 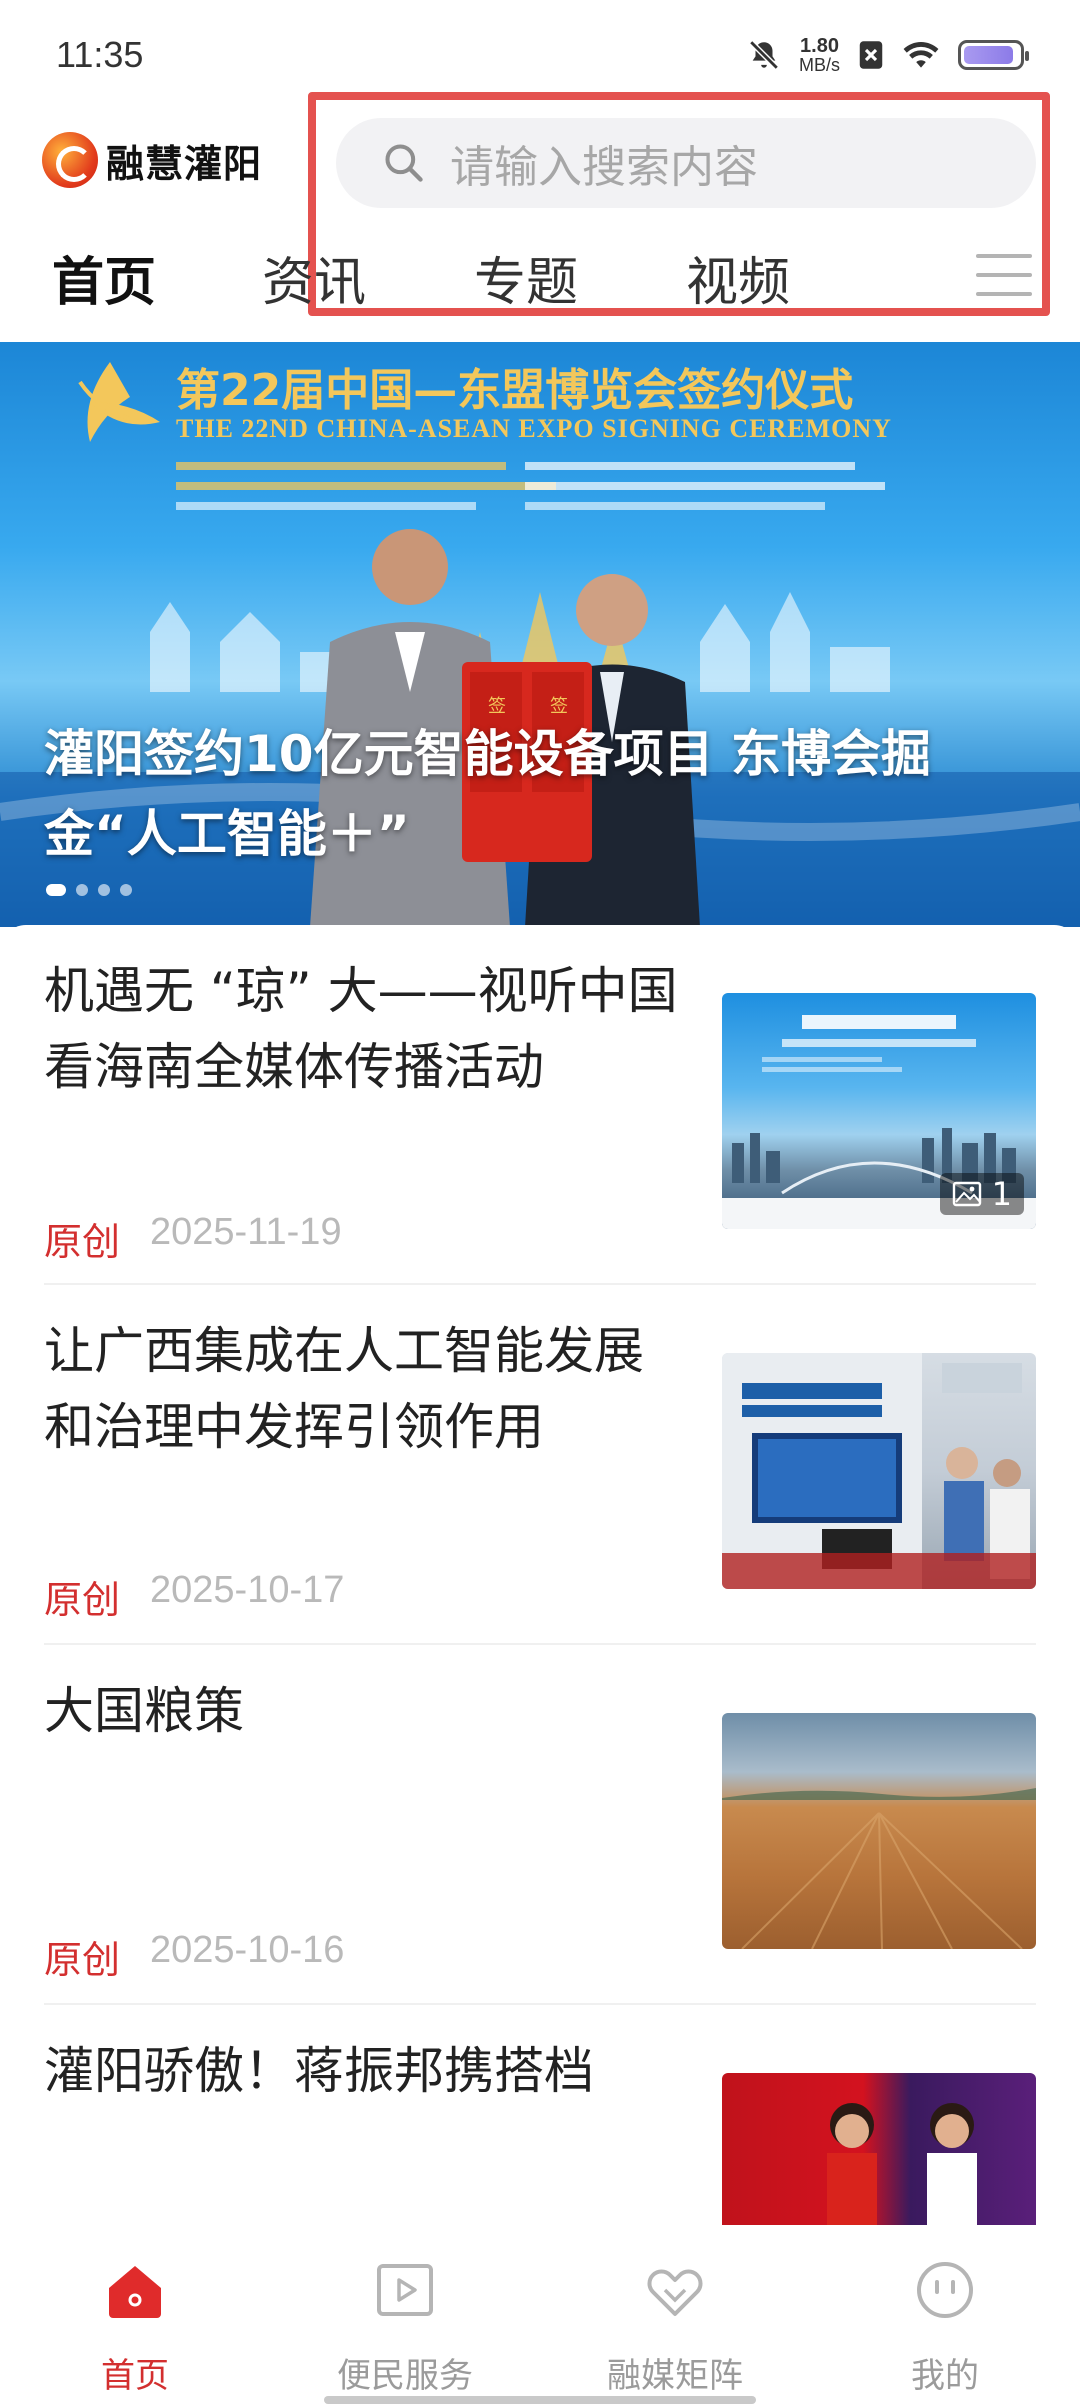 I want to click on wifi-icon, so click(x=921, y=55).